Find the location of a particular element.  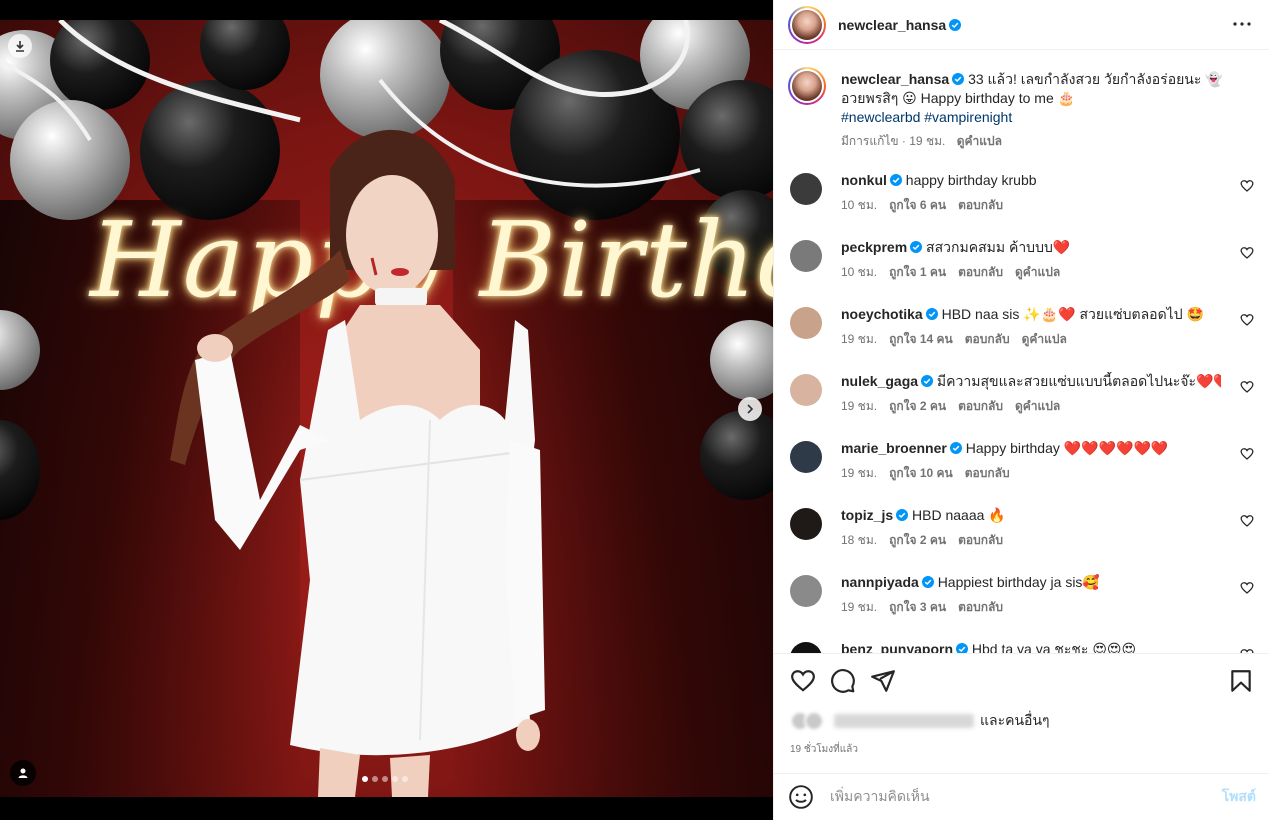

comment-icon is located at coordinates (843, 681).